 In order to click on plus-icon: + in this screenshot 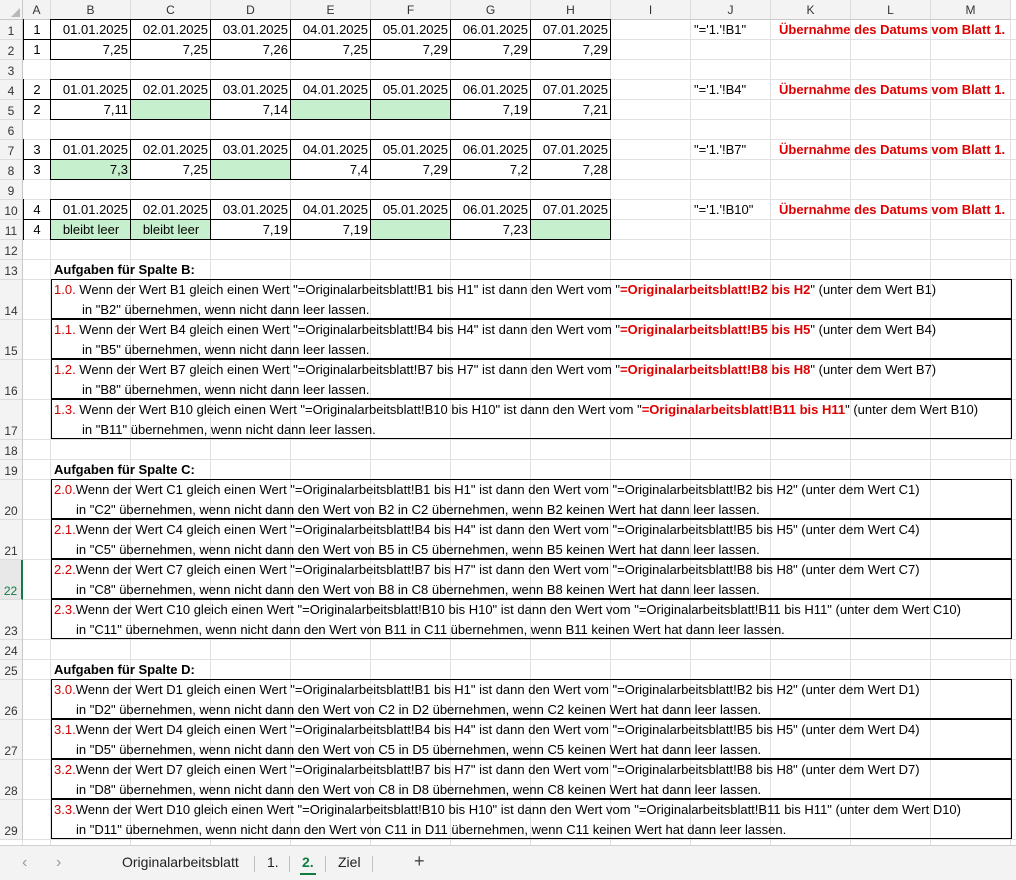, I will do `click(419, 861)`.